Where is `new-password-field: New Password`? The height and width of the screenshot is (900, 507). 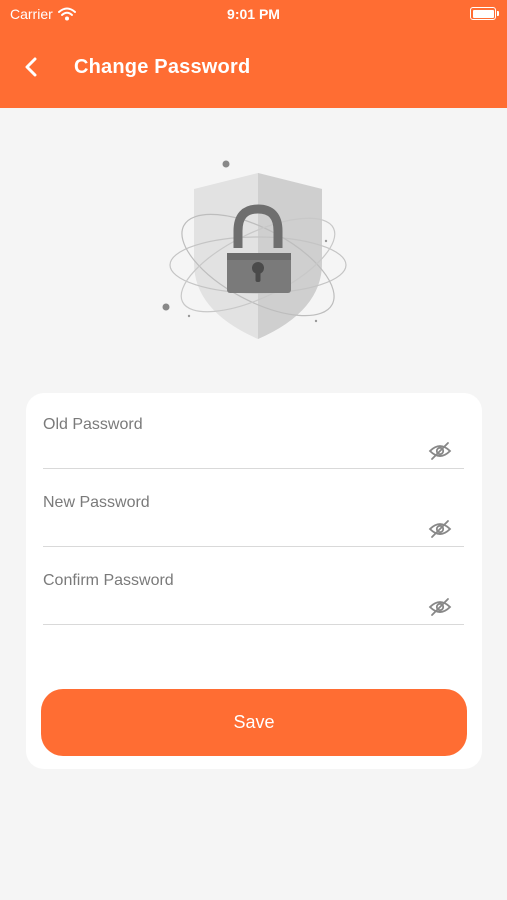
new-password-field: New Password is located at coordinates (253, 509).